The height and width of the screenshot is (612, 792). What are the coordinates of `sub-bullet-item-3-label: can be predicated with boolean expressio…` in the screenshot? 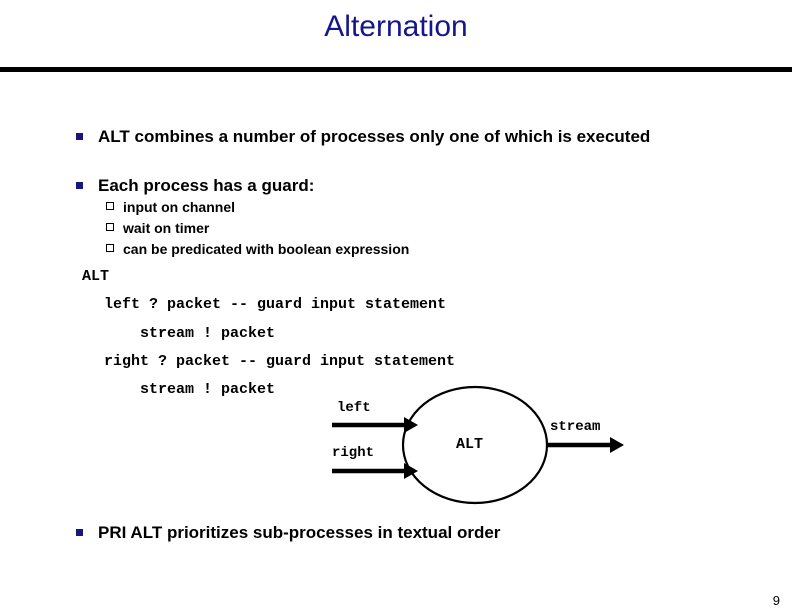 It's located at (266, 249).